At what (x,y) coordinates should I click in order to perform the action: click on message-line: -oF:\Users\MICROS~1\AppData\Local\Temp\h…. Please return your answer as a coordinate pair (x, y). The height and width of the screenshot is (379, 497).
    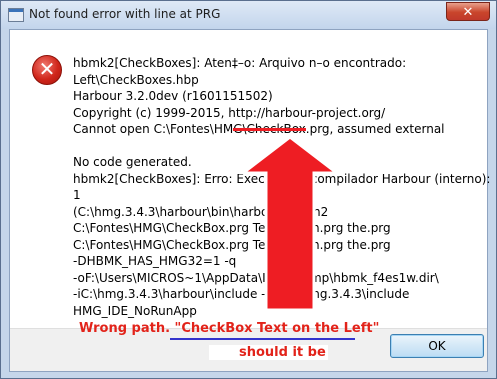
    Looking at the image, I should click on (256, 277).